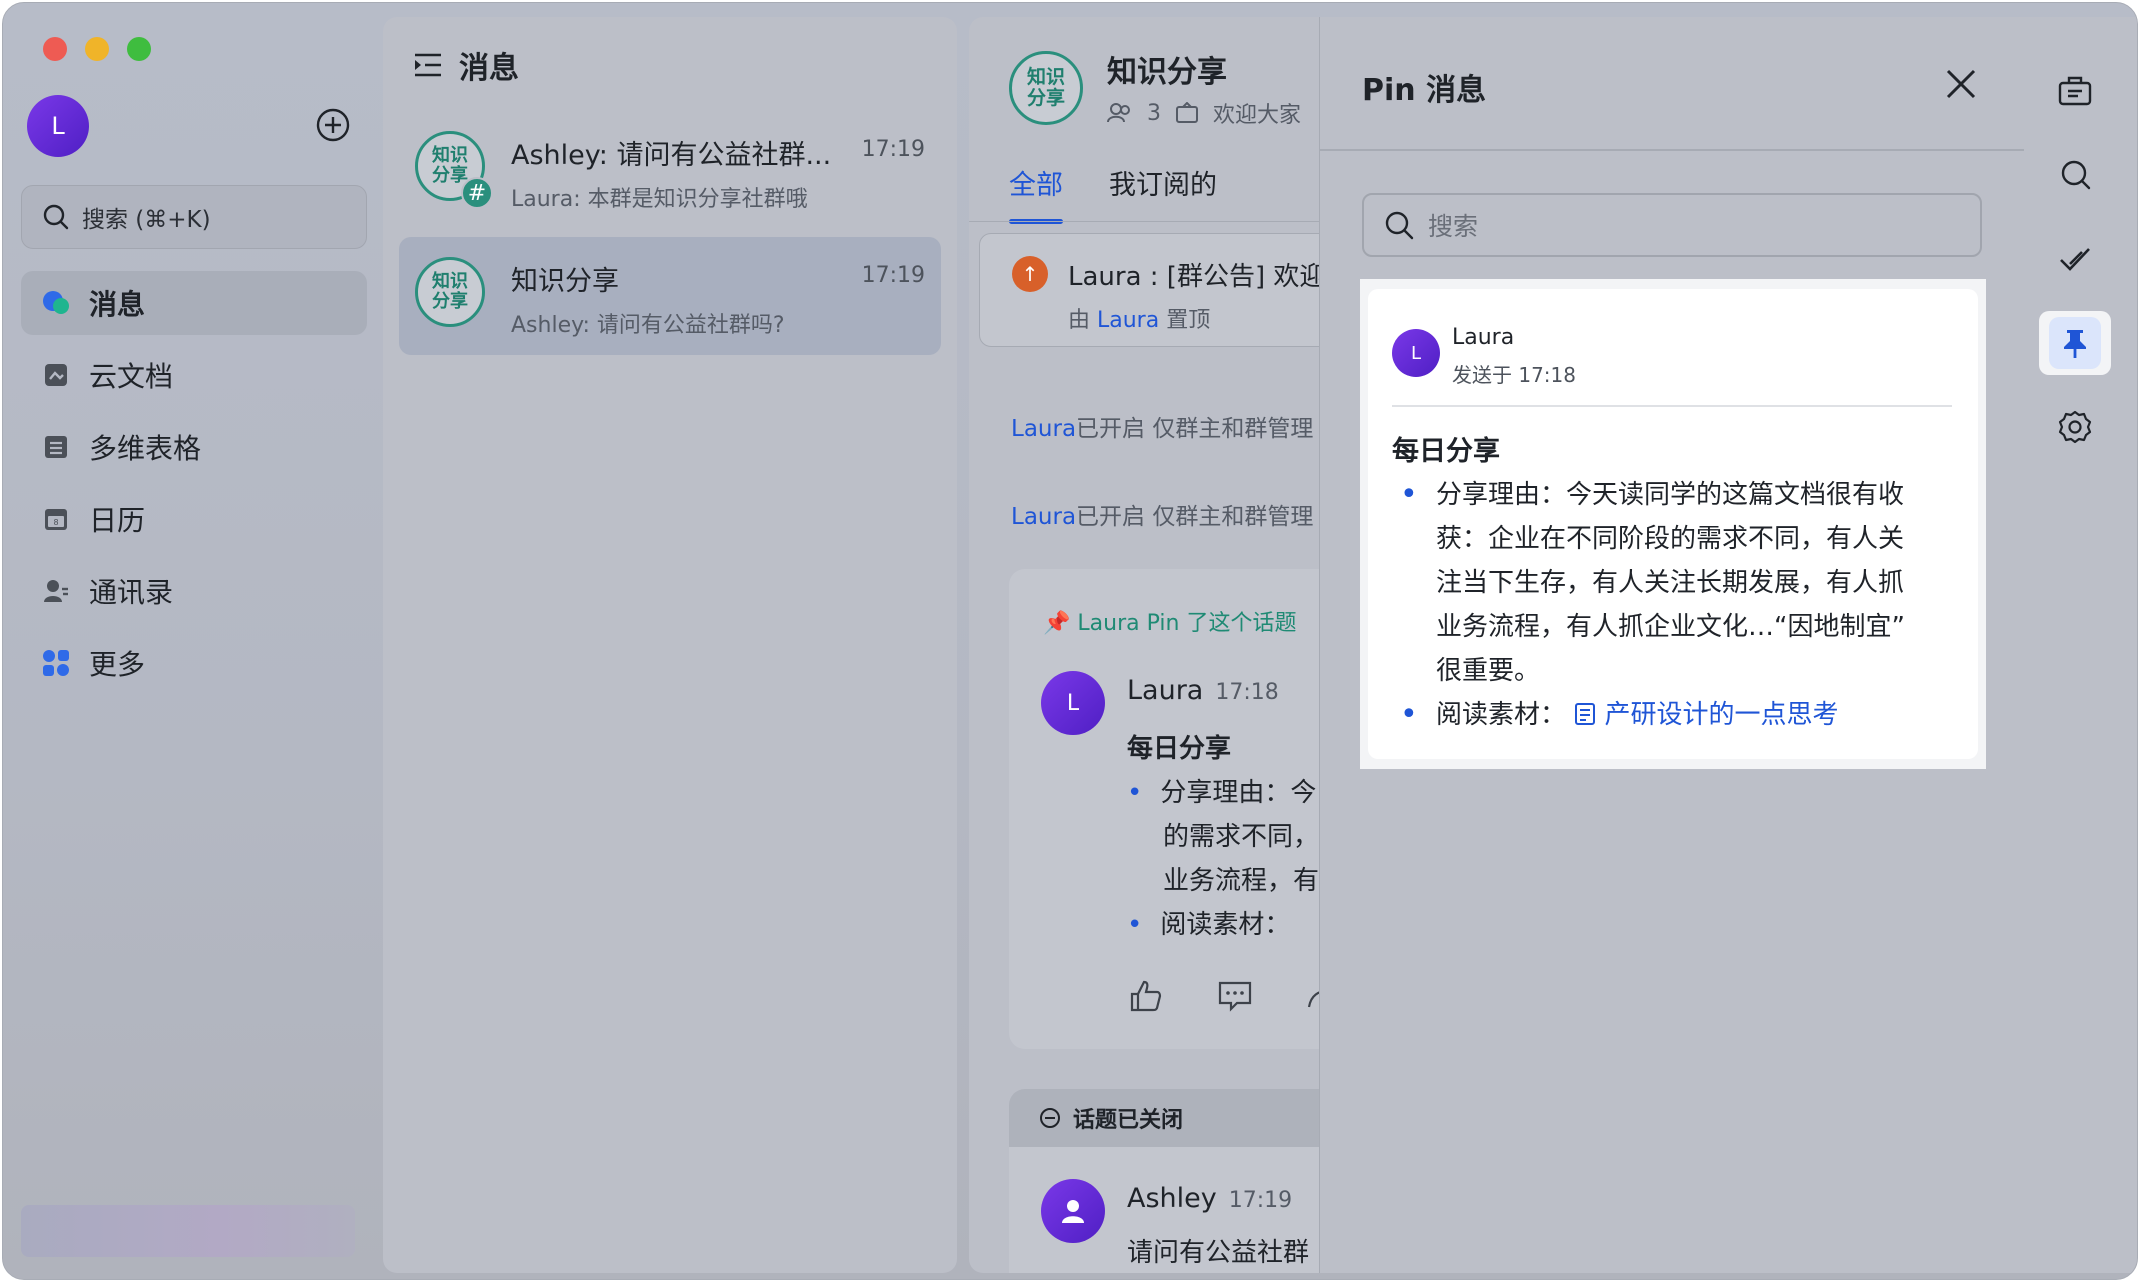  I want to click on conversation-title: 知识分享, so click(1167, 69).